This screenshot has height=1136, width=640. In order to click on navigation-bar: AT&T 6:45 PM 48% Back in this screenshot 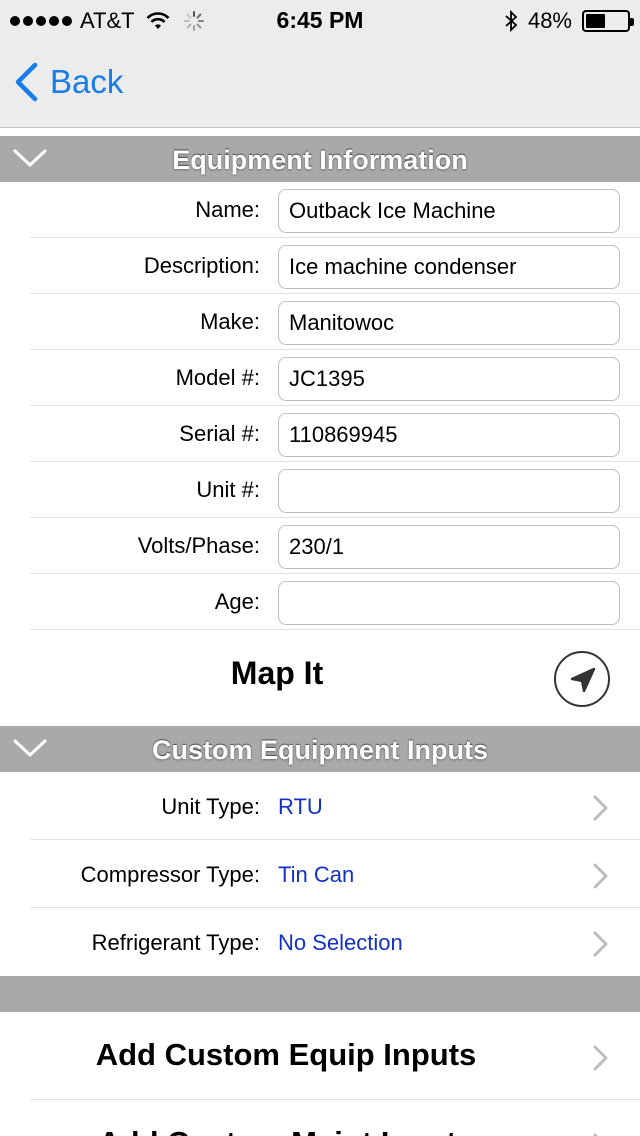, I will do `click(320, 64)`.